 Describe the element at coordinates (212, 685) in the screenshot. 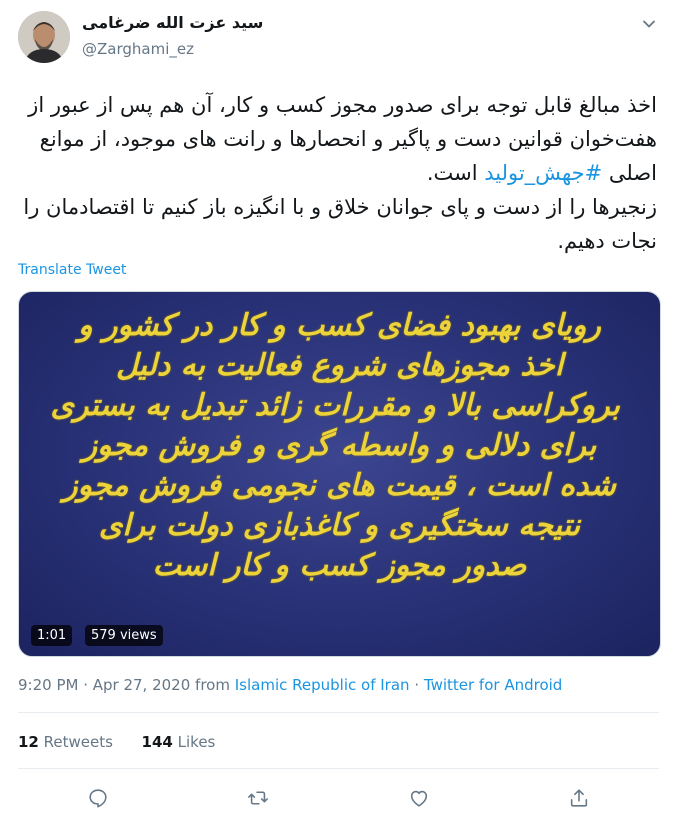

I see `from-word: from` at that location.